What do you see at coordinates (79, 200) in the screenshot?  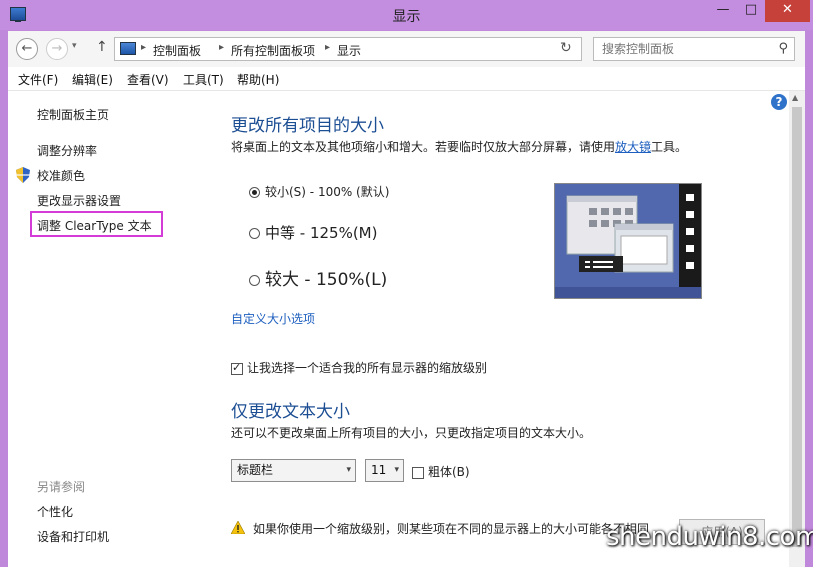 I see `sidebar-display-settings-link: 更改显示器设置` at bounding box center [79, 200].